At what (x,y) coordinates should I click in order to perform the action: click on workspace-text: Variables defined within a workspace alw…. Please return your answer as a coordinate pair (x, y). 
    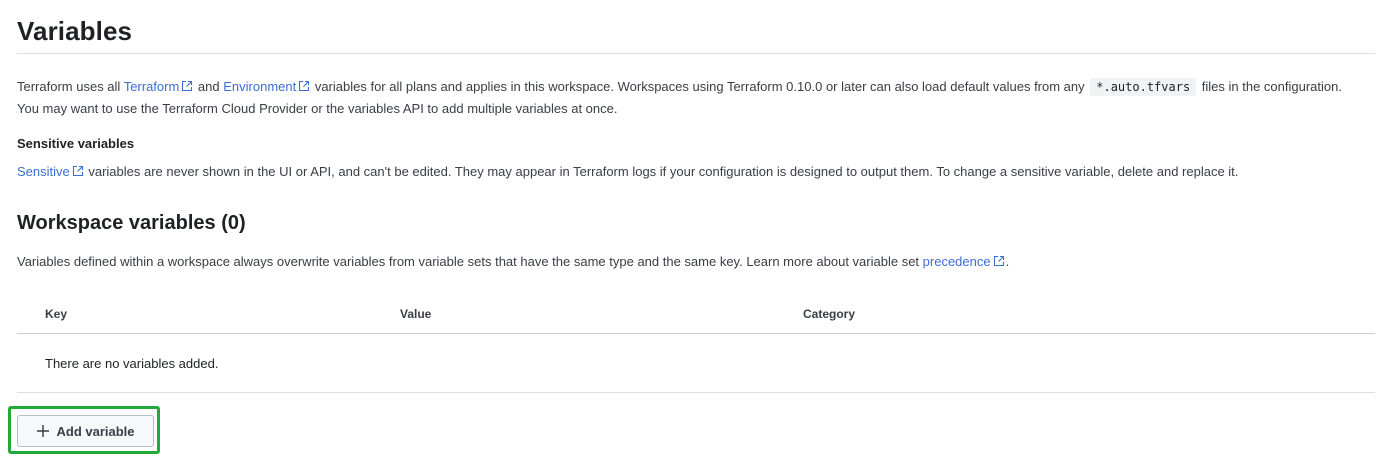
    Looking at the image, I should click on (470, 261).